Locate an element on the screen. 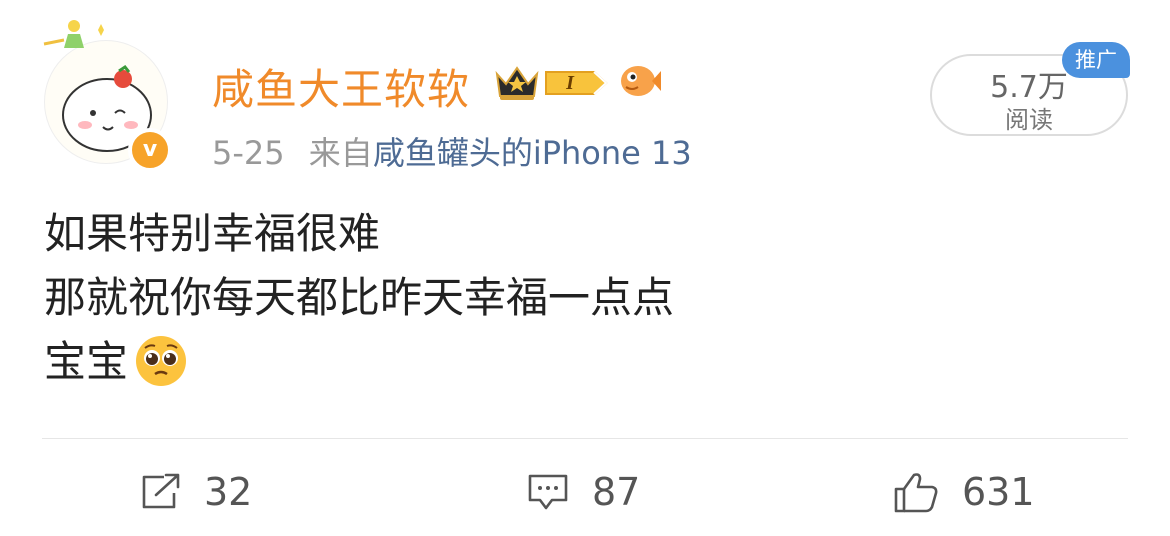 This screenshot has width=1170, height=536. like-count: 631 is located at coordinates (998, 492).